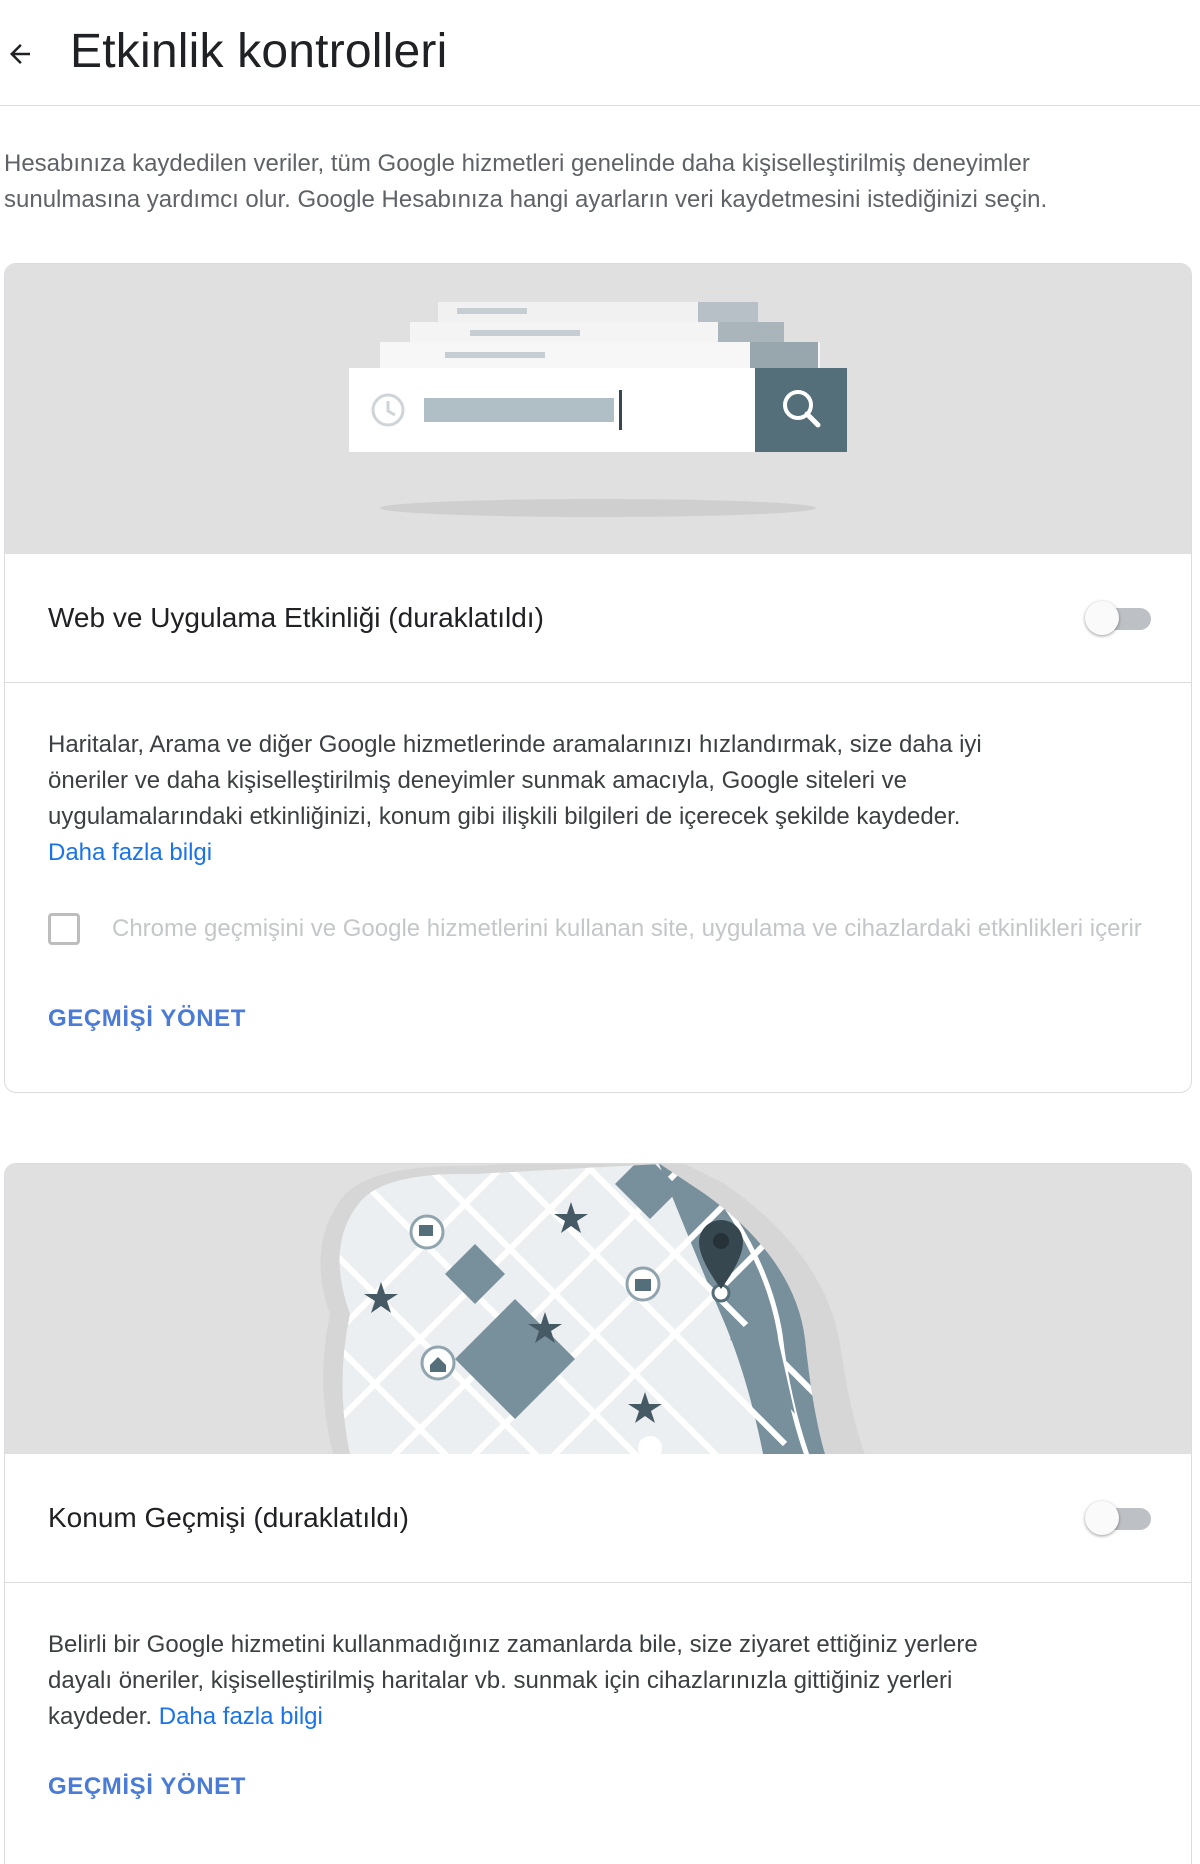  What do you see at coordinates (130, 852) in the screenshot?
I see `web-activity-learn-more-link: Daha fazla bilgi` at bounding box center [130, 852].